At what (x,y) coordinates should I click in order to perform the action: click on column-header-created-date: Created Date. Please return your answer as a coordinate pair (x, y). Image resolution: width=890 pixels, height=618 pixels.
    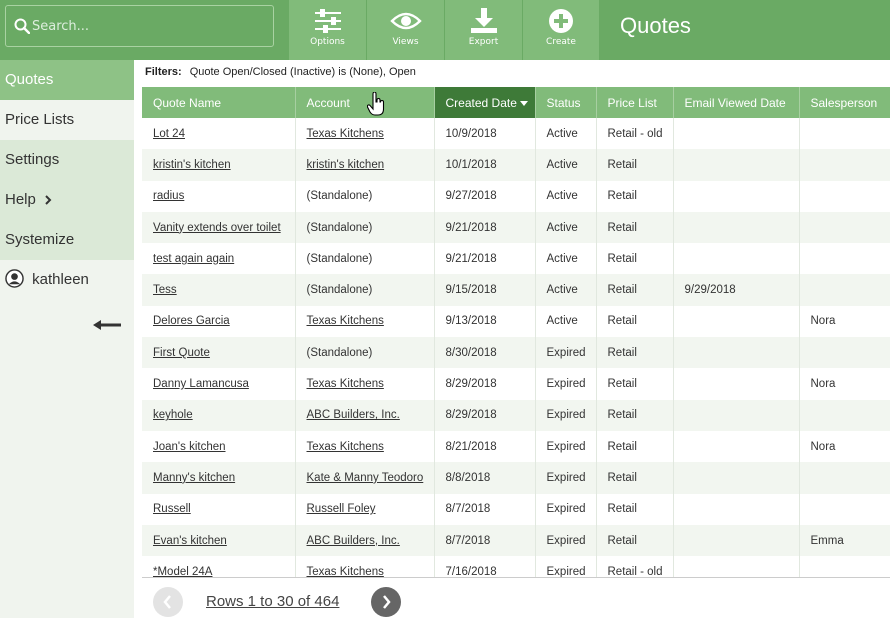
    Looking at the image, I should click on (485, 102).